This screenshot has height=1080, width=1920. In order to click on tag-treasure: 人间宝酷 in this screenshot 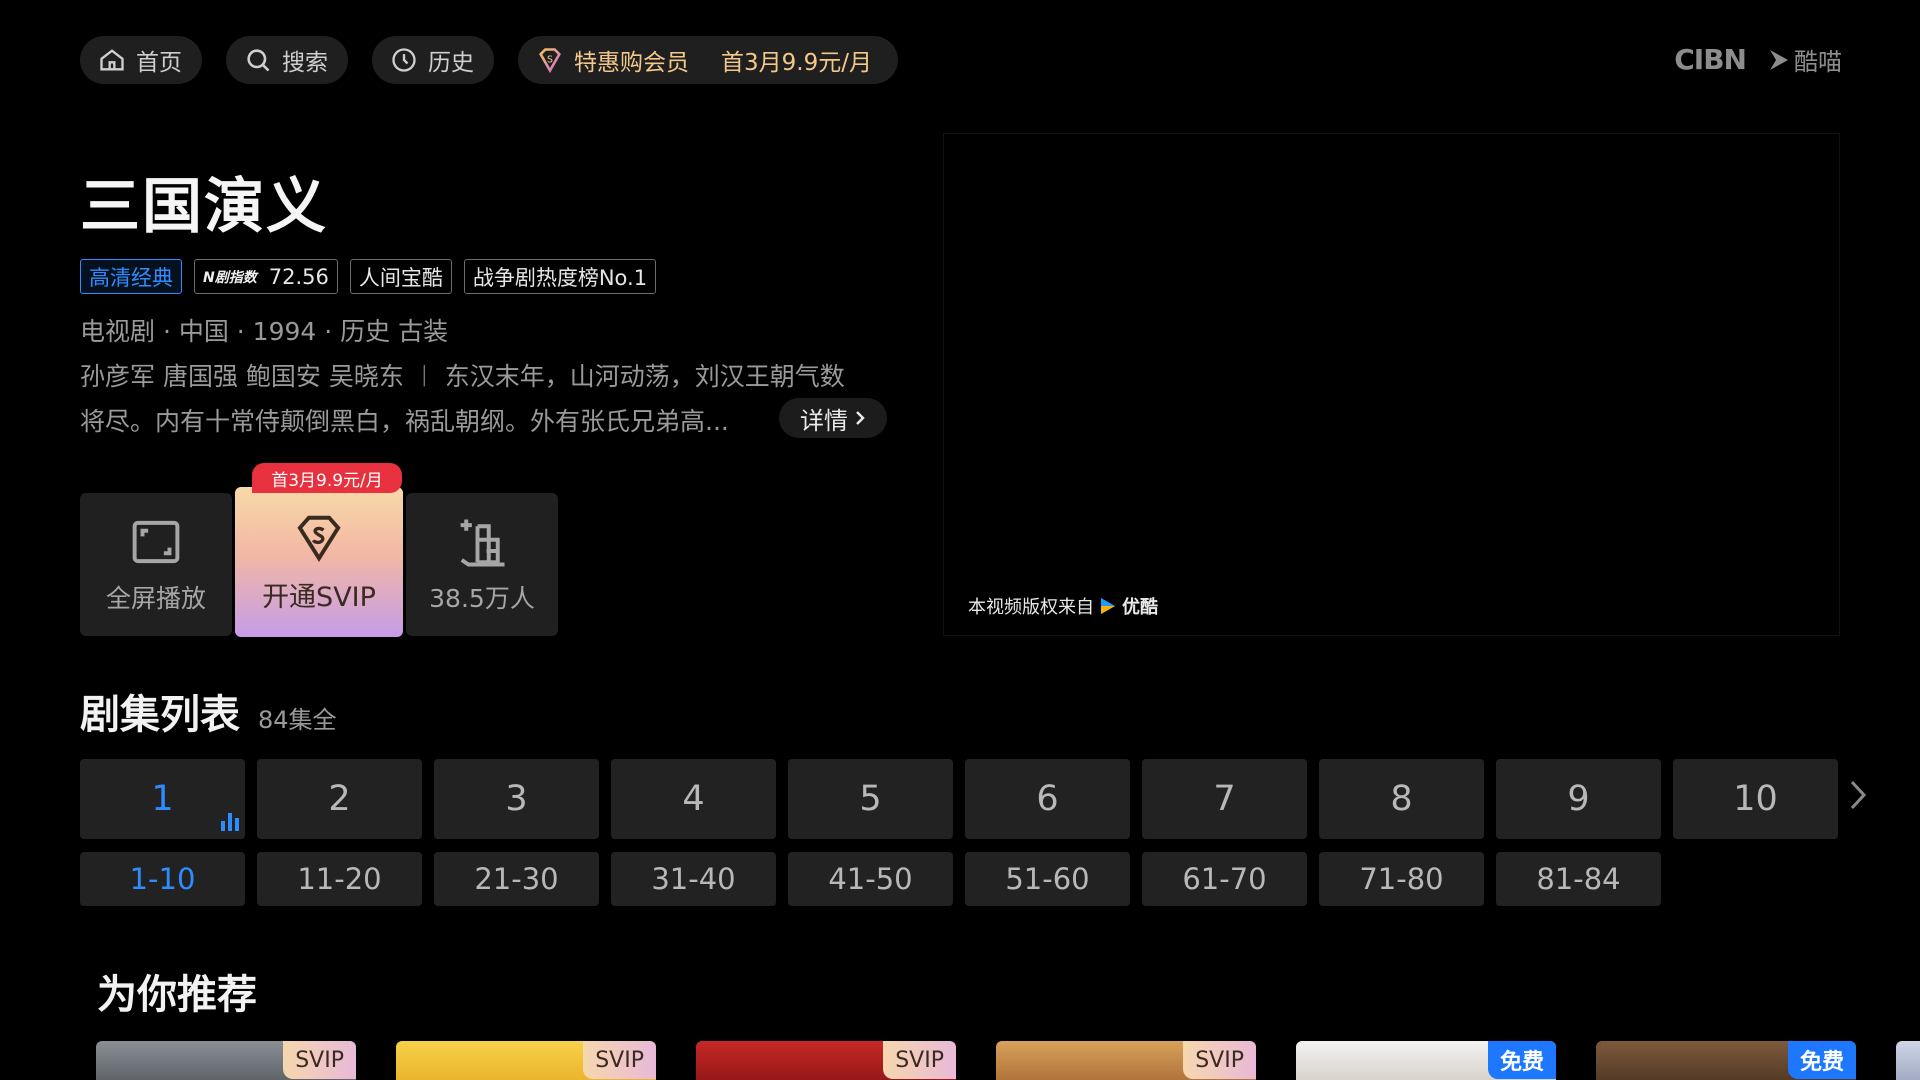, I will do `click(400, 276)`.